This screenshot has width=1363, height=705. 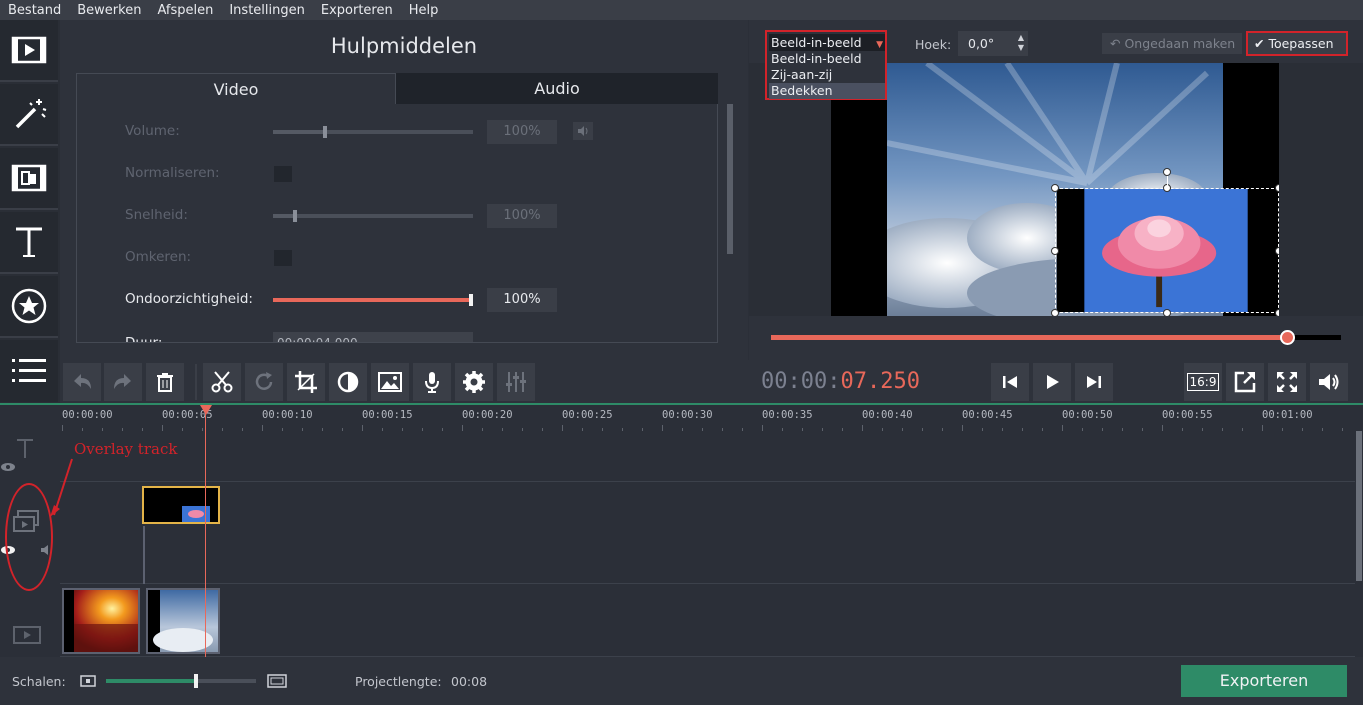 What do you see at coordinates (205, 531) in the screenshot?
I see `playhead` at bounding box center [205, 531].